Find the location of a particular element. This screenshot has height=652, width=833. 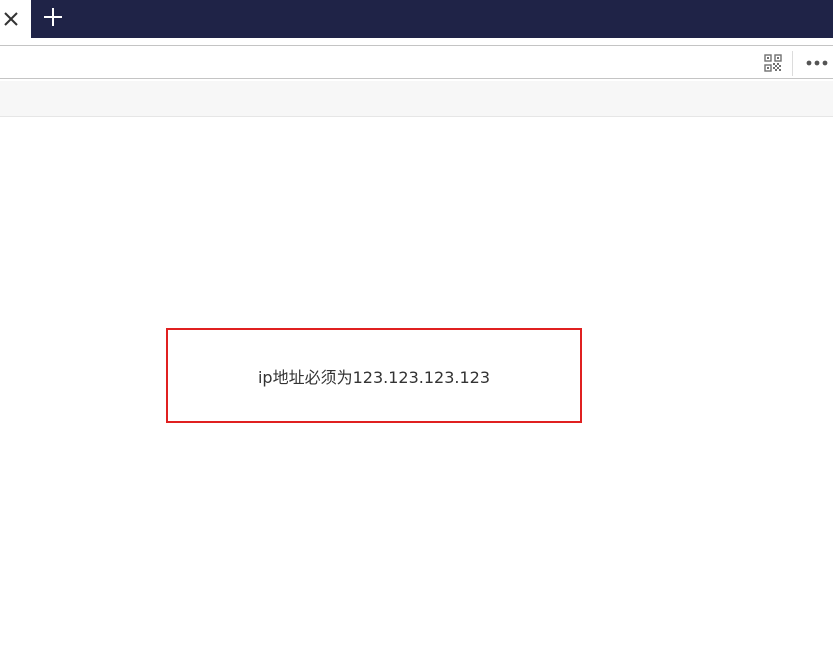

address-bar is located at coordinates (416, 62).